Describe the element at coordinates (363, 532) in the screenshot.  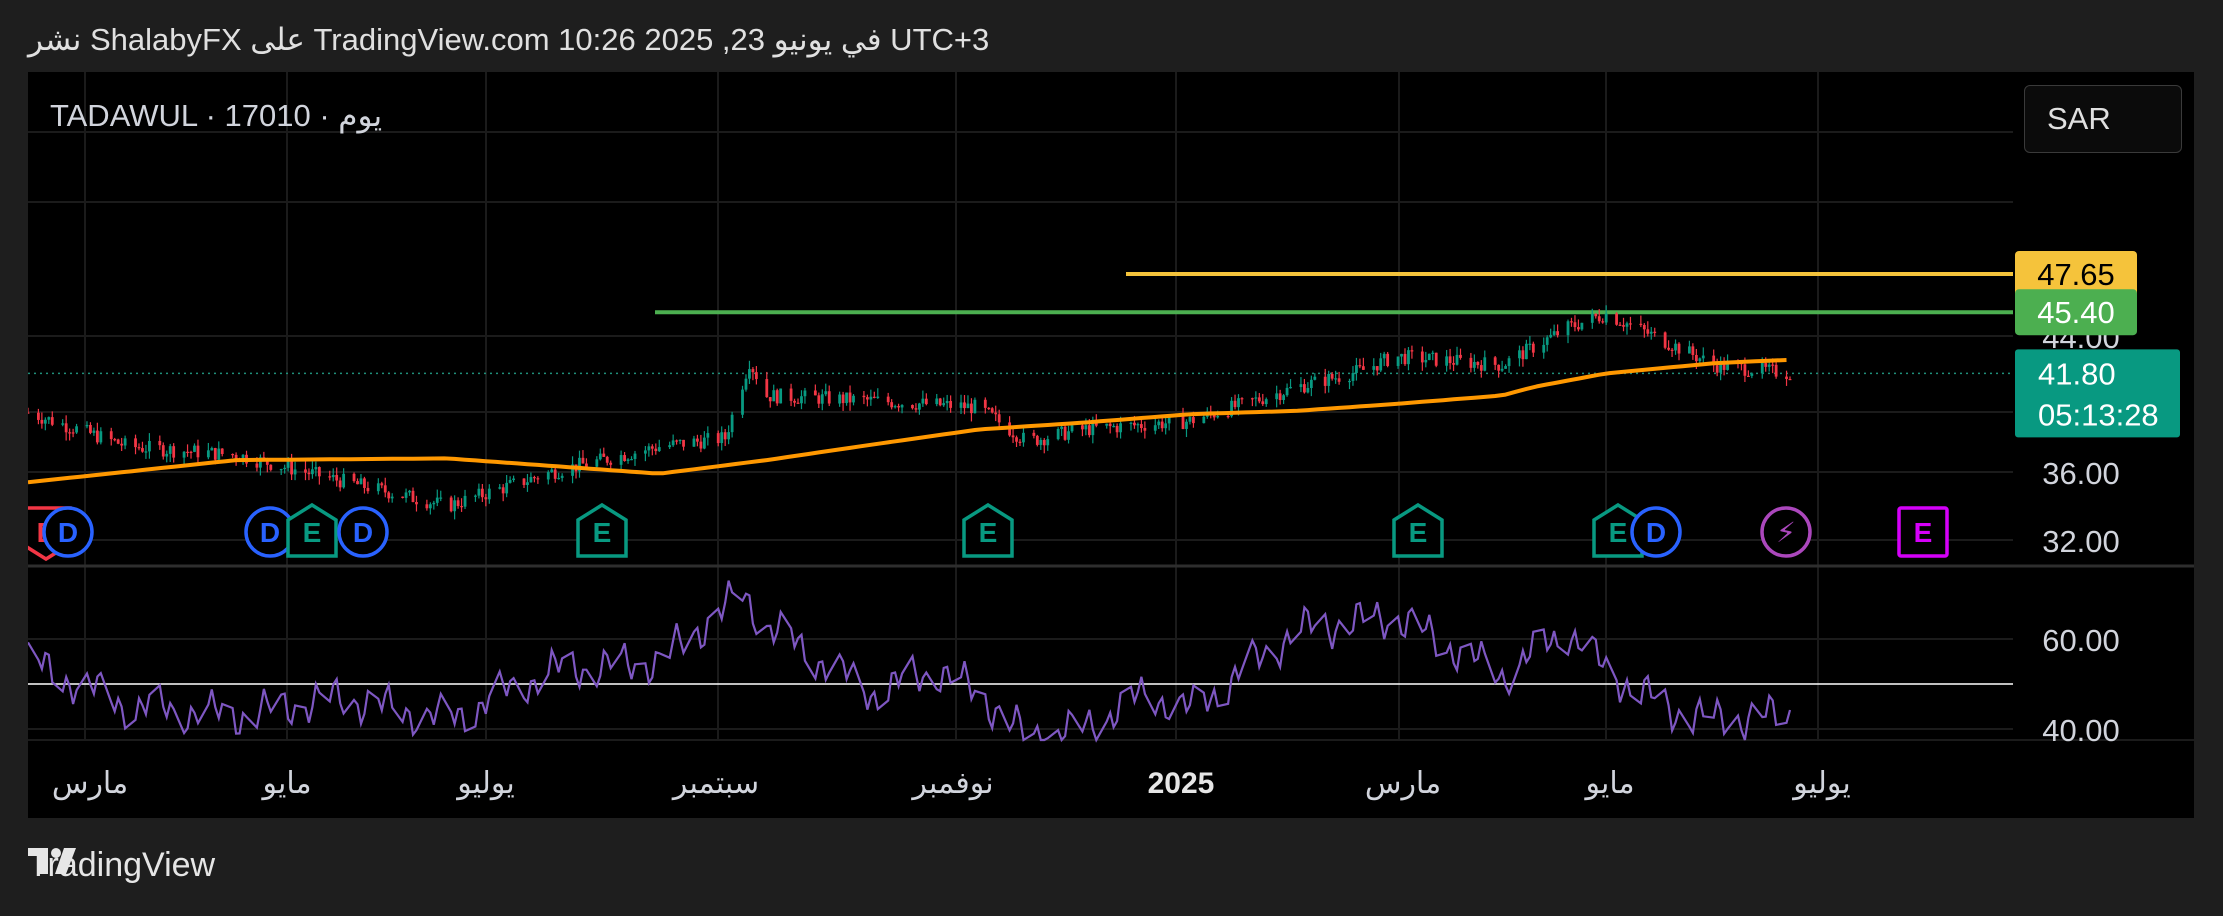
I see `event-marker-4: D` at that location.